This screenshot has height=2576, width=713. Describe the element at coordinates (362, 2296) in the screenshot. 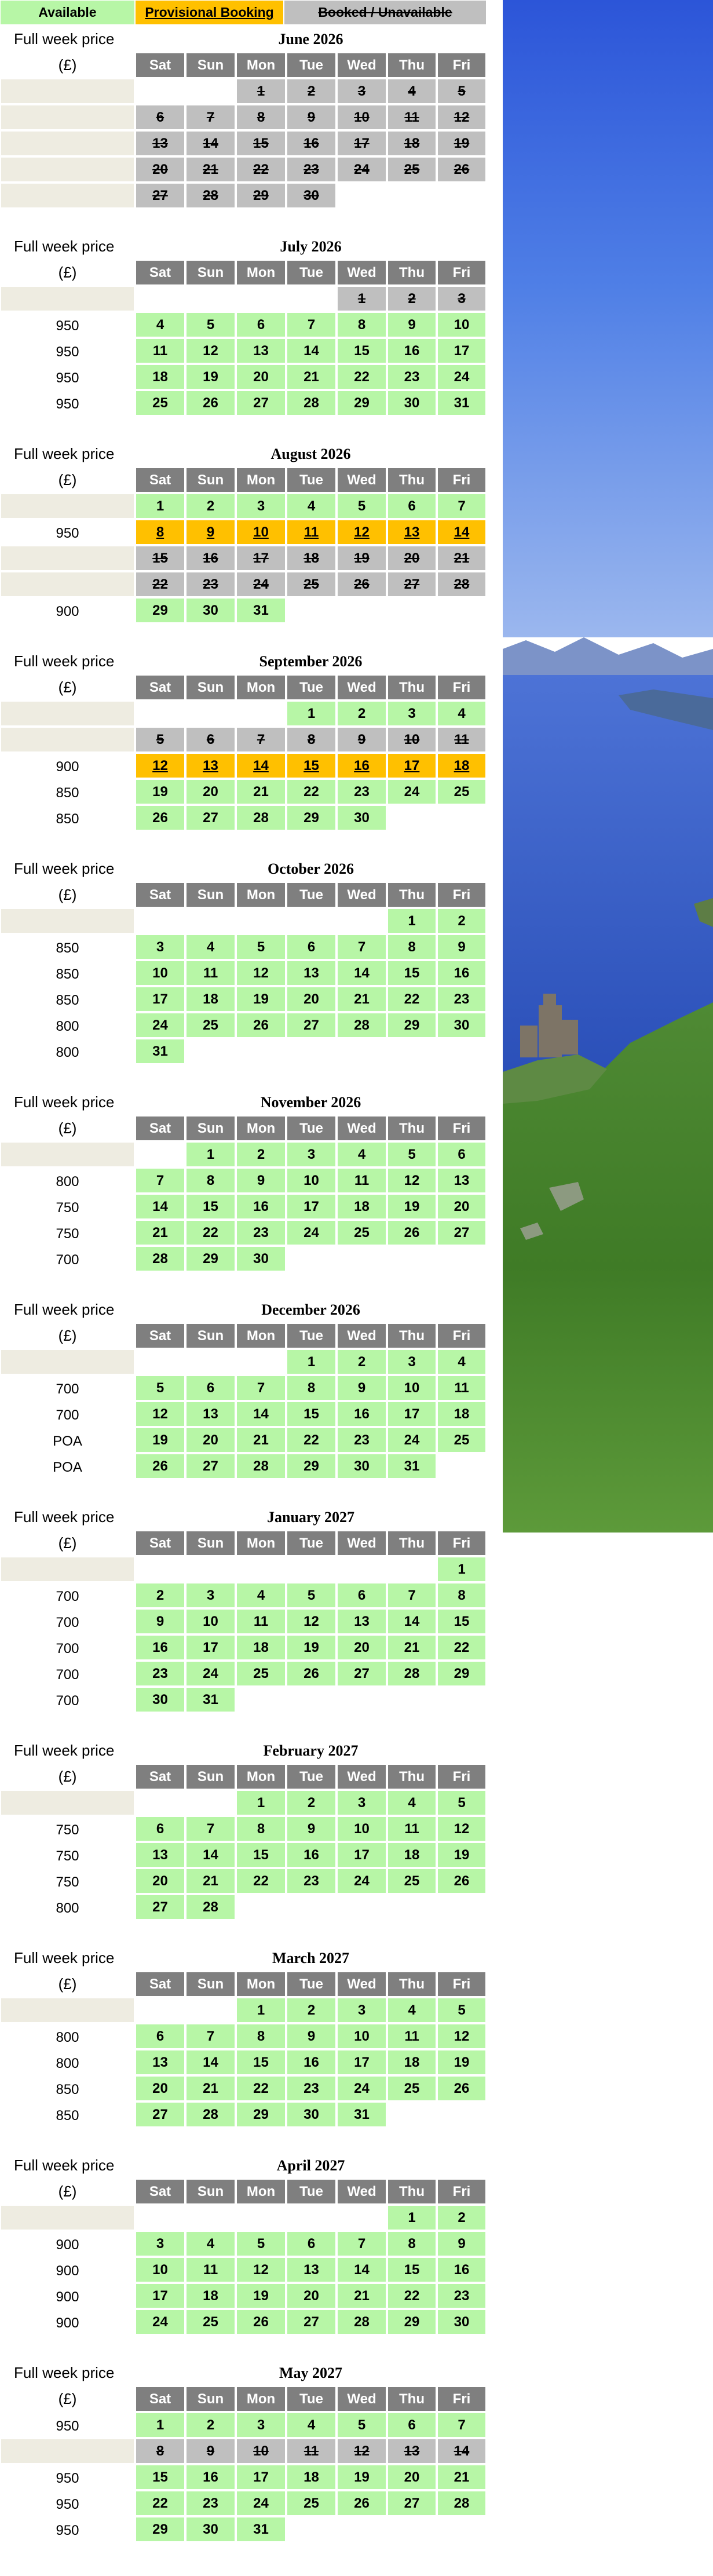

I see `day-cell-available: 21` at that location.